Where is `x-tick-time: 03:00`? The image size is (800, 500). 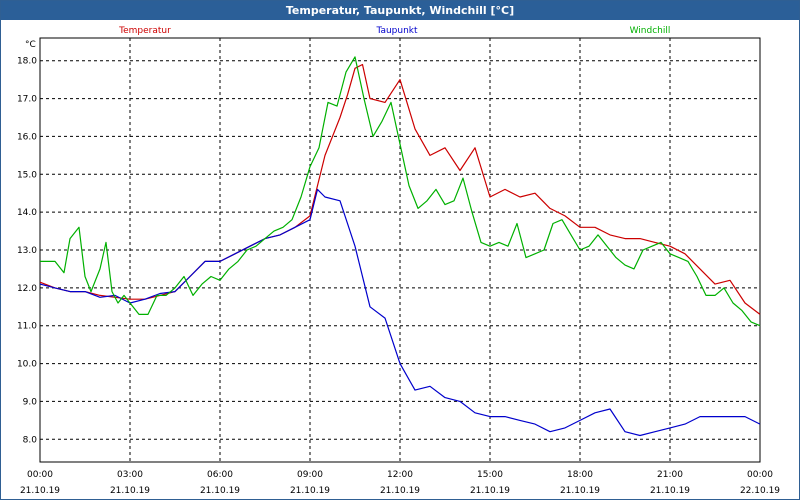
x-tick-time: 03:00 is located at coordinates (130, 475).